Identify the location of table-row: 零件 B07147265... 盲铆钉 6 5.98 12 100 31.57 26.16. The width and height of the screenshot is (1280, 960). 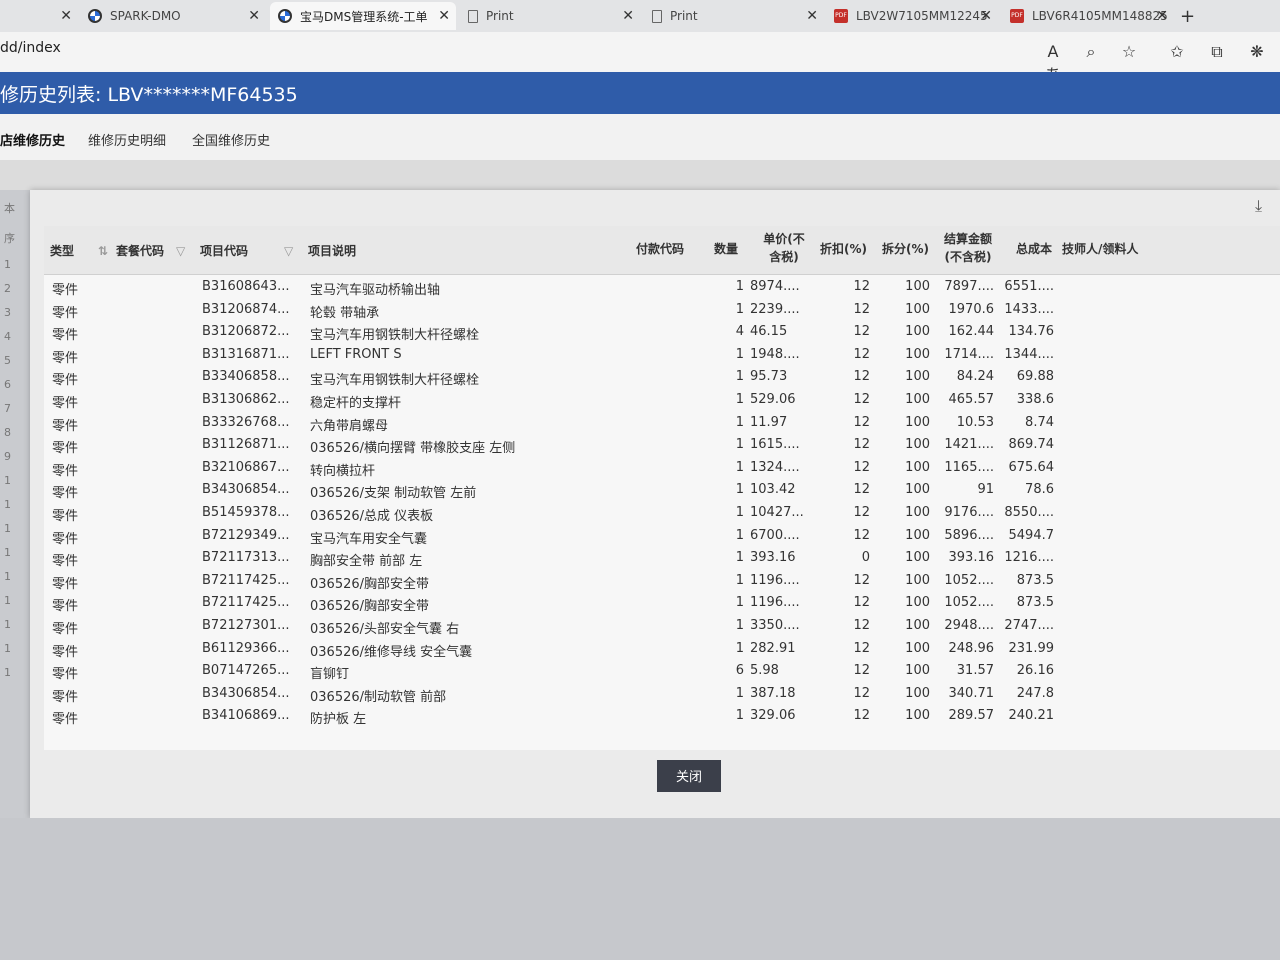
(662, 671).